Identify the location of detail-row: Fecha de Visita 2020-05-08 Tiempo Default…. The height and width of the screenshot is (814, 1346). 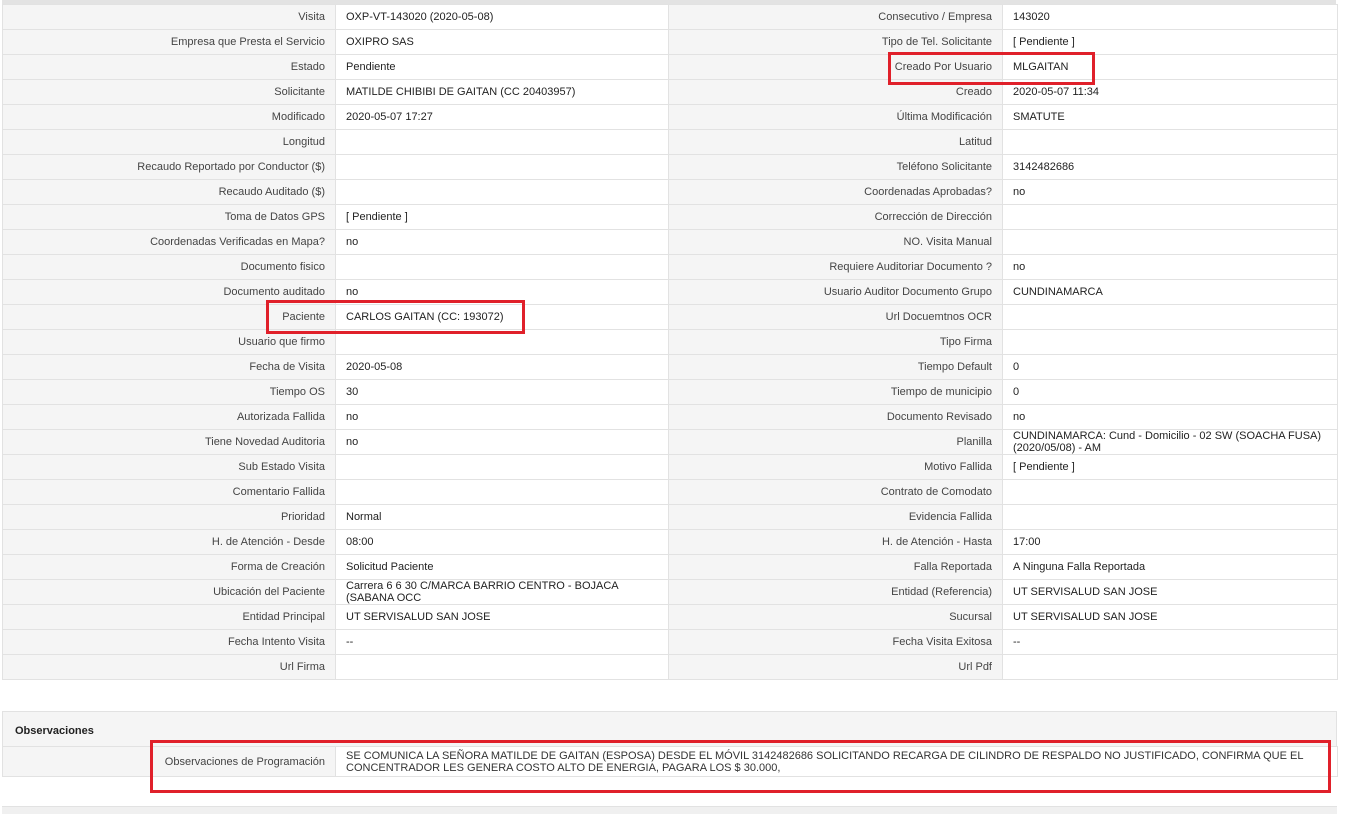
(670, 367).